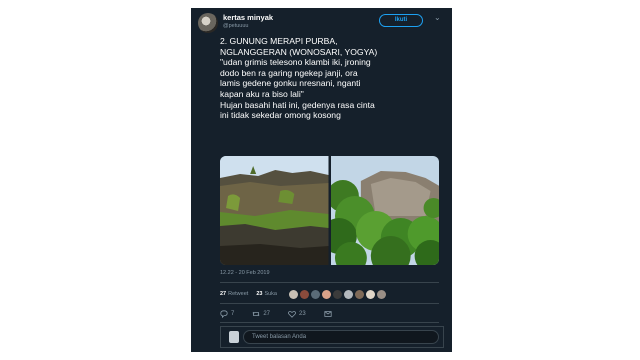  I want to click on reply-count: 7, so click(233, 314).